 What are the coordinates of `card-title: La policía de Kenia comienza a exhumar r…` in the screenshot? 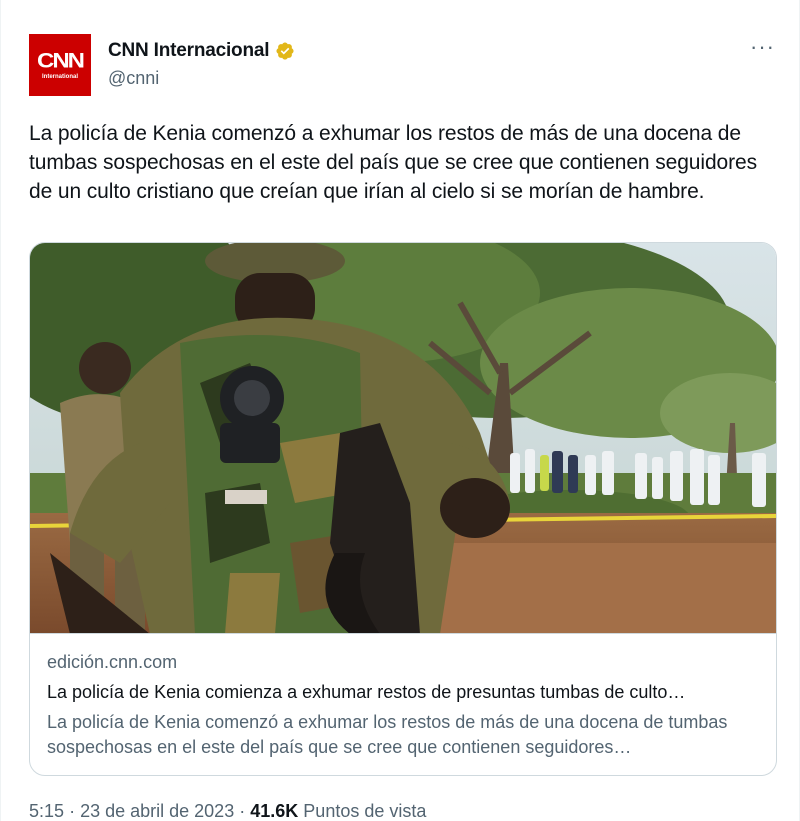 It's located at (366, 692).